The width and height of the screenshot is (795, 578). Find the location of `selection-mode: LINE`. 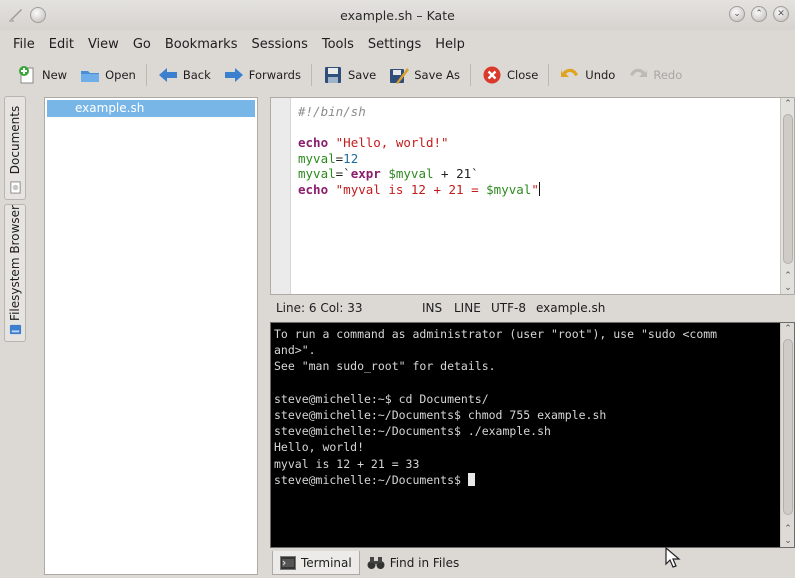

selection-mode: LINE is located at coordinates (467, 308).